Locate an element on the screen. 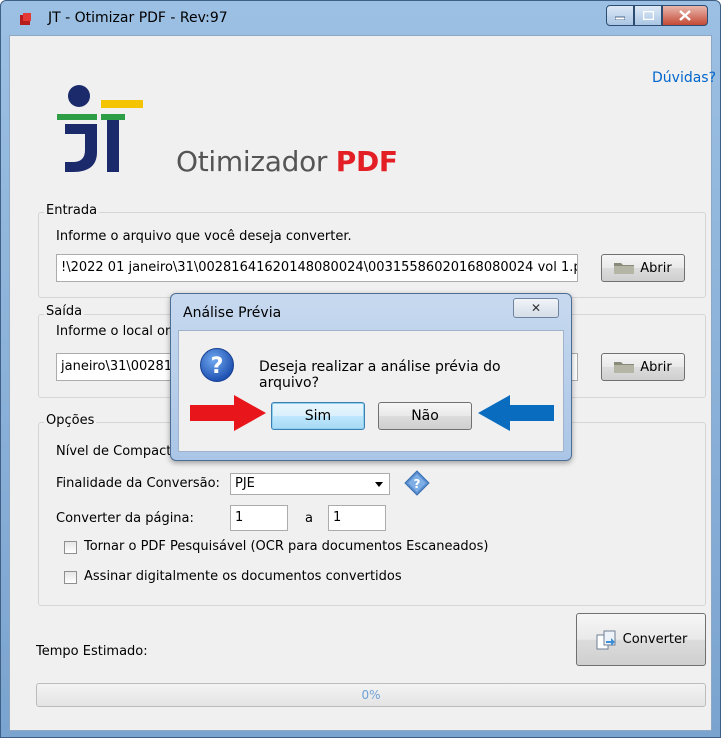 This screenshot has width=721, height=738. yes-label: Sim is located at coordinates (318, 416).